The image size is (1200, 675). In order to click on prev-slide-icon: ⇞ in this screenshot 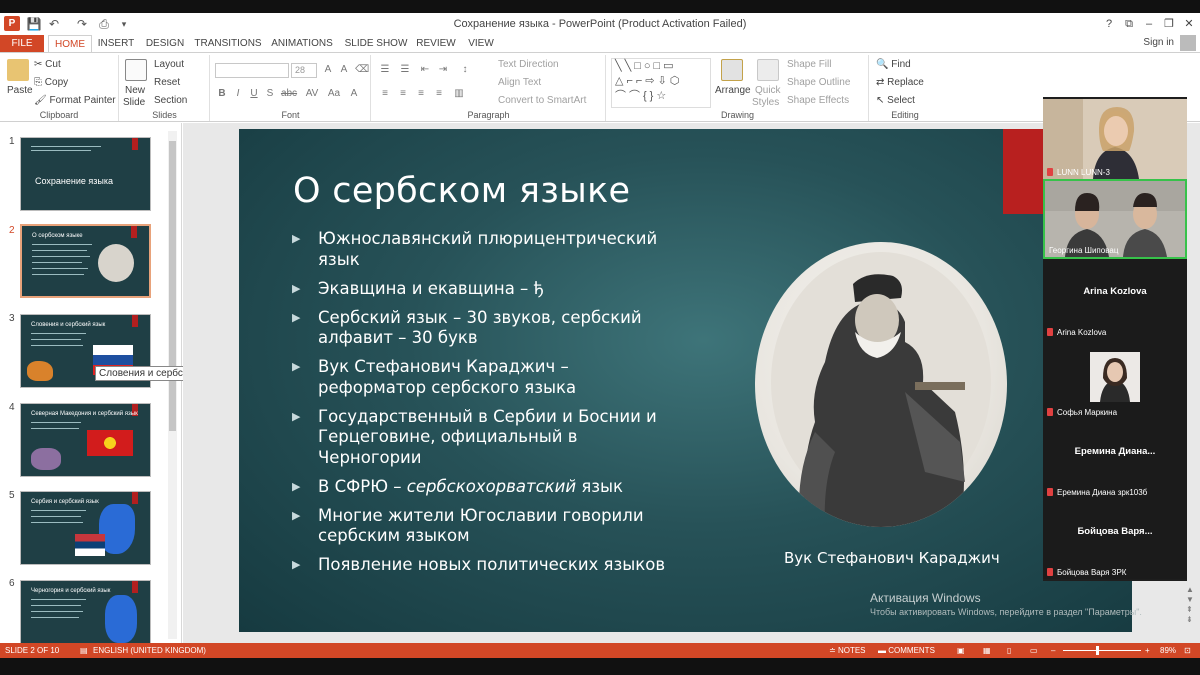, I will do `click(1192, 610)`.